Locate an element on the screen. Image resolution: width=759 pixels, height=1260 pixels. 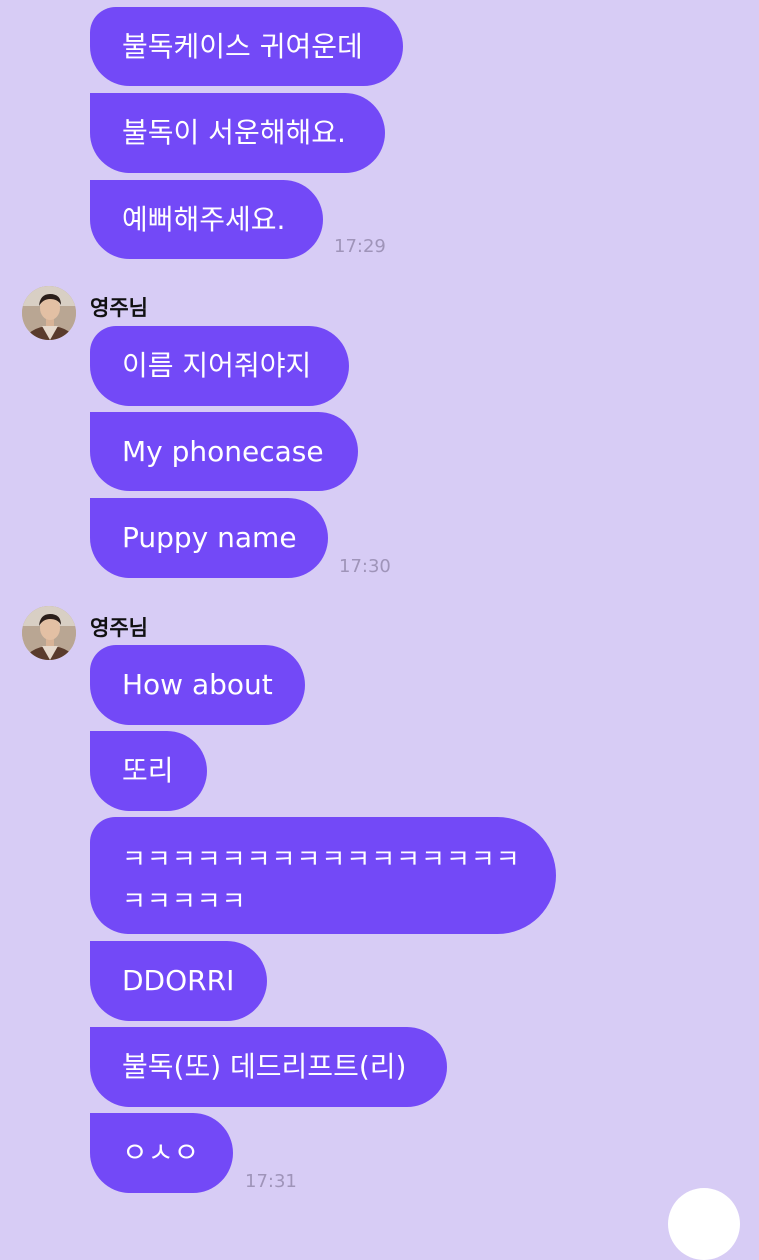
message-text: ㅇㅅㅇ is located at coordinates (161, 1152).